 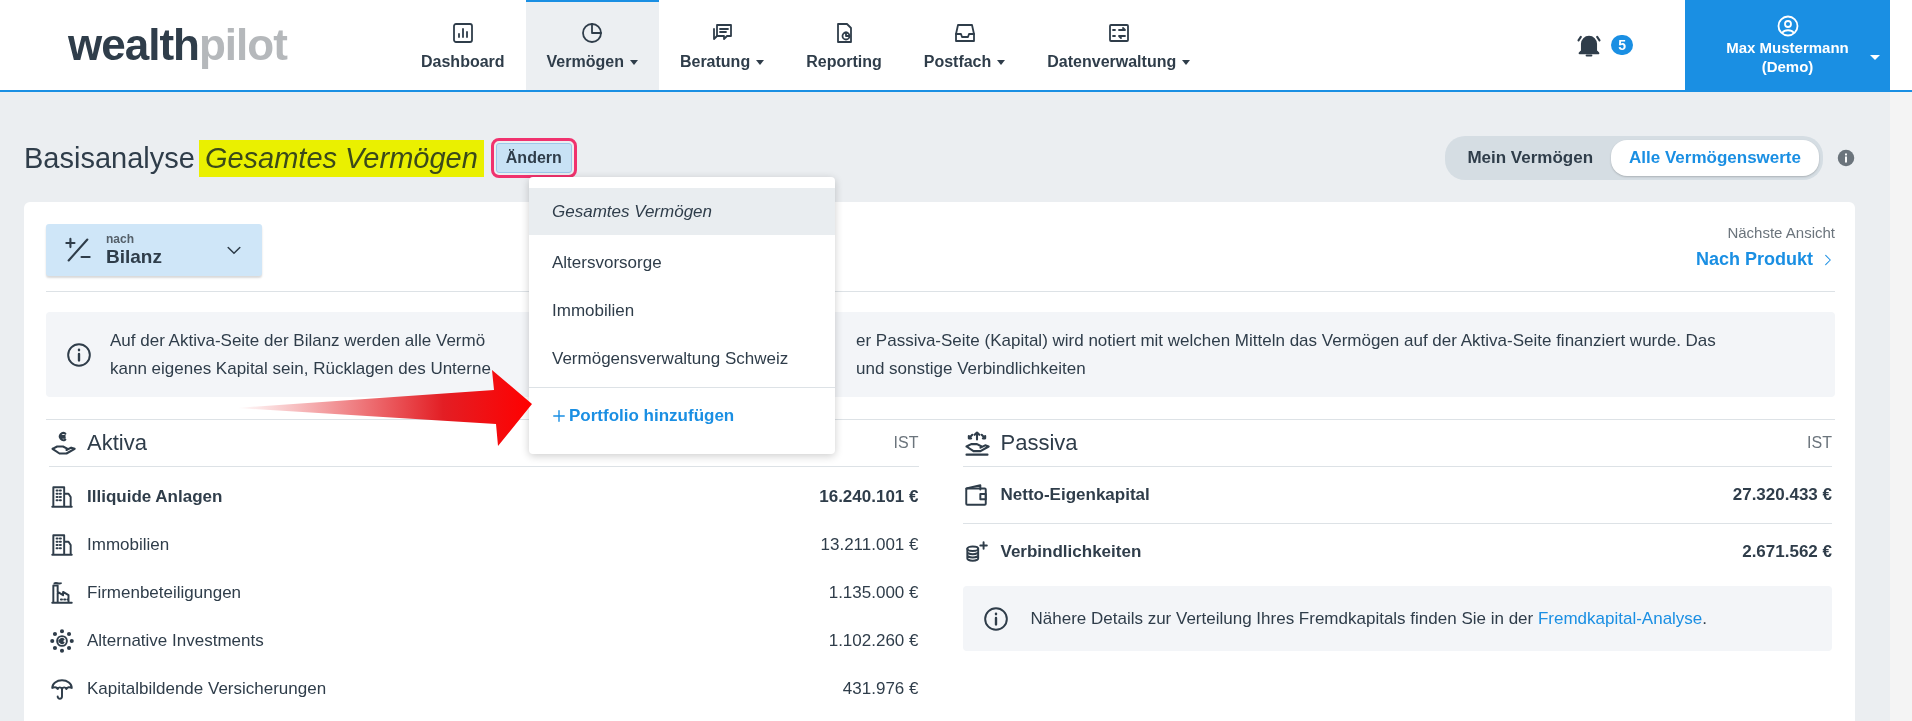 What do you see at coordinates (1286, 340) in the screenshot?
I see `info-text: er Passiva-Seite (Kapital) wird notiert mit welchen Mitteln das Vermögen auf der Aktiva-Seite finanziert wurde. Das` at bounding box center [1286, 340].